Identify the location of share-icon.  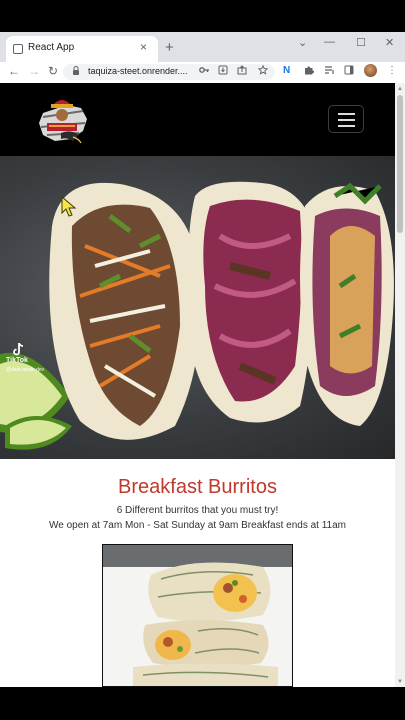
(242, 71).